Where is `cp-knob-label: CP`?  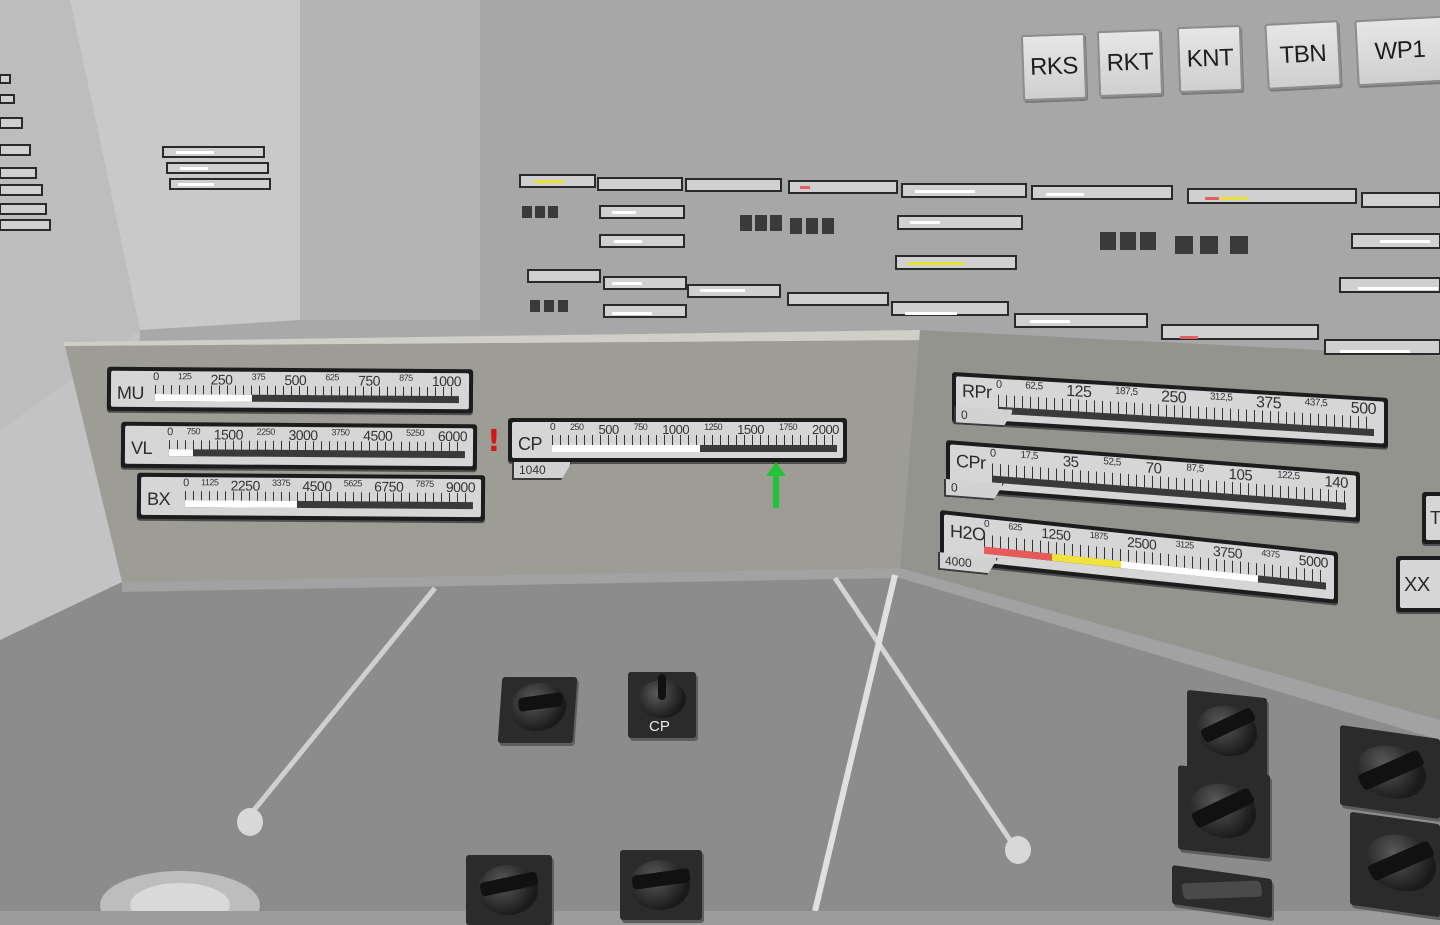 cp-knob-label: CP is located at coordinates (659, 726).